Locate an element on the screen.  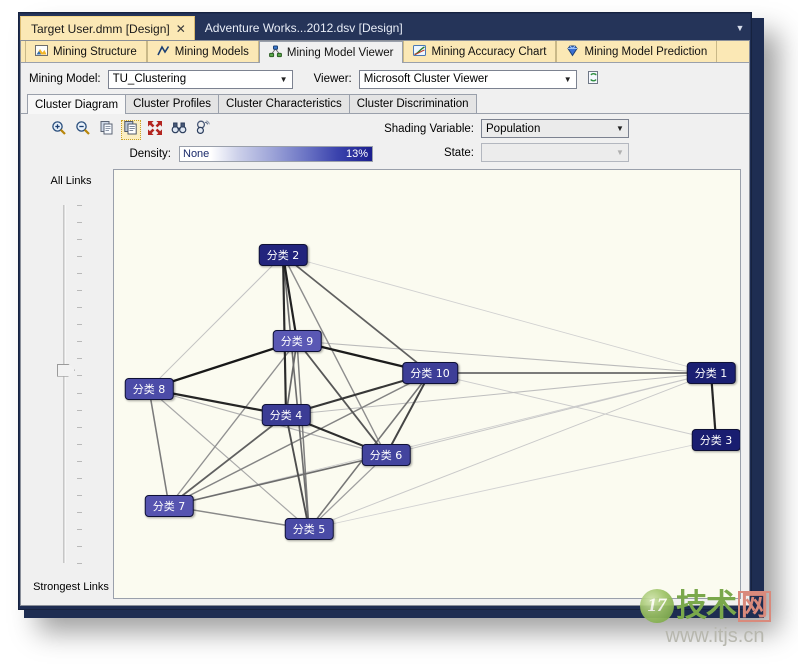
viewer-value: Microsoft Cluster Viewer is located at coordinates (426, 79).